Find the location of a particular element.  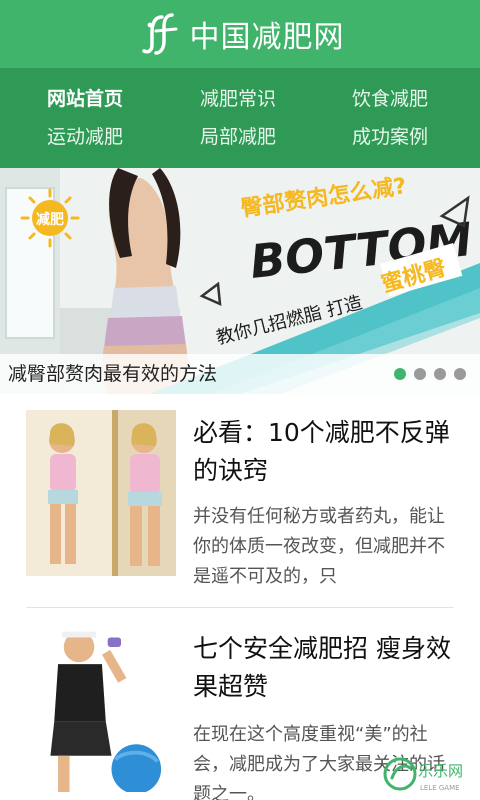

watermark-text: 乐乐网 is located at coordinates (440, 771).